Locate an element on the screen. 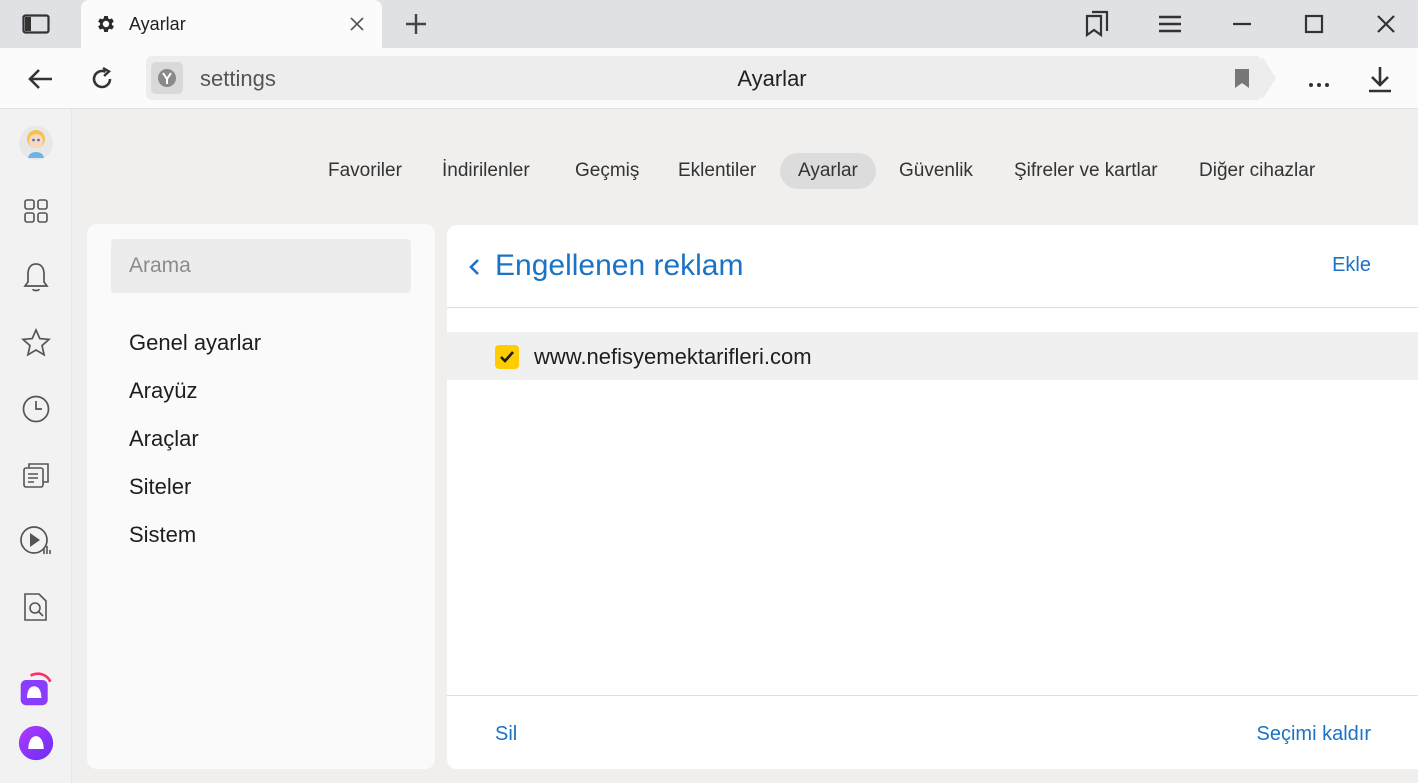 The height and width of the screenshot is (783, 1418). settings-search is located at coordinates (261, 266).